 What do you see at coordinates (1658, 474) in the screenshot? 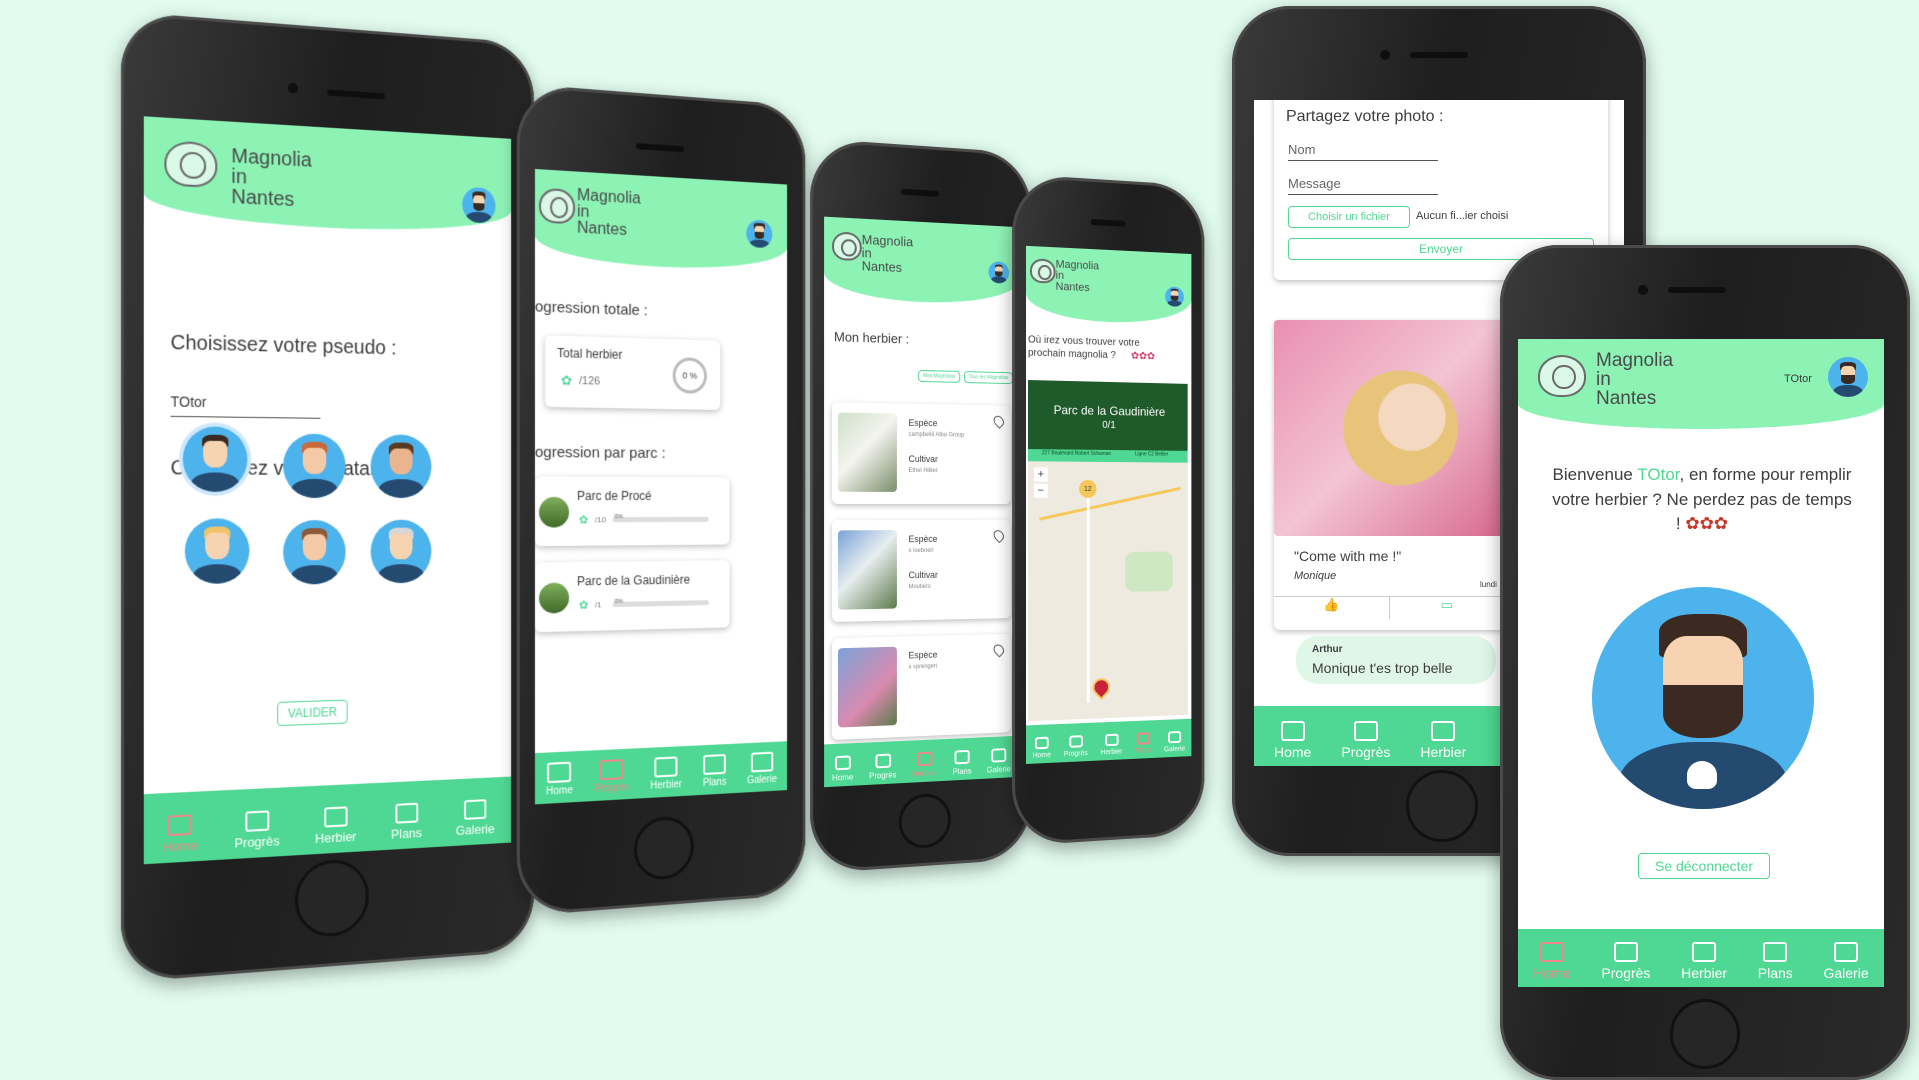
I see `welcome-name: TOtor` at bounding box center [1658, 474].